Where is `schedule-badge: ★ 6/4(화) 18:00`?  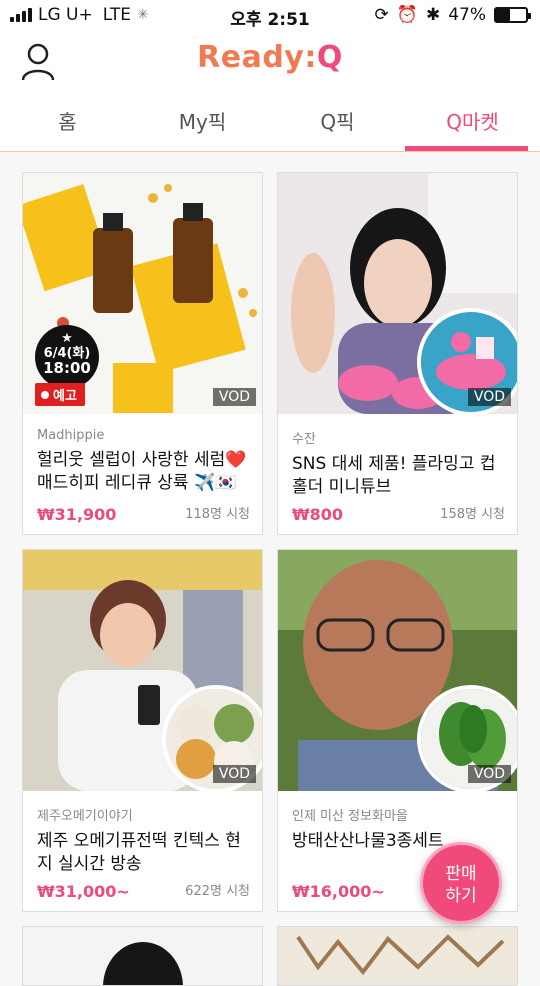
schedule-badge: ★ 6/4(화) 18:00 is located at coordinates (67, 357).